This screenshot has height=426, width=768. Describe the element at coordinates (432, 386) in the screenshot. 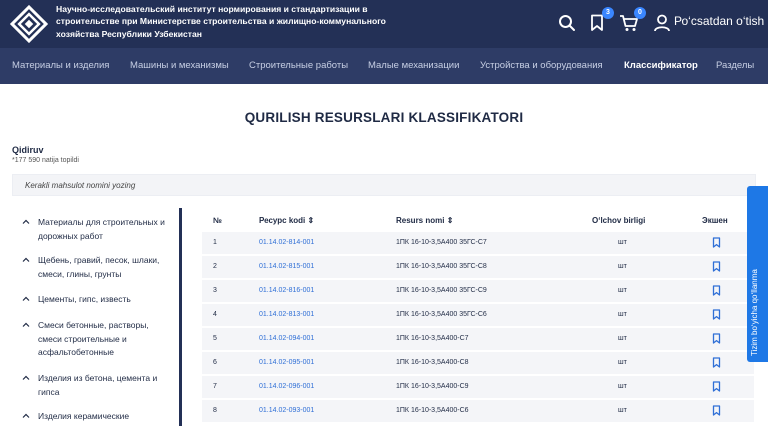

I see `cell-resource-name: 1ПК 16-10-3,5А400-С9` at that location.